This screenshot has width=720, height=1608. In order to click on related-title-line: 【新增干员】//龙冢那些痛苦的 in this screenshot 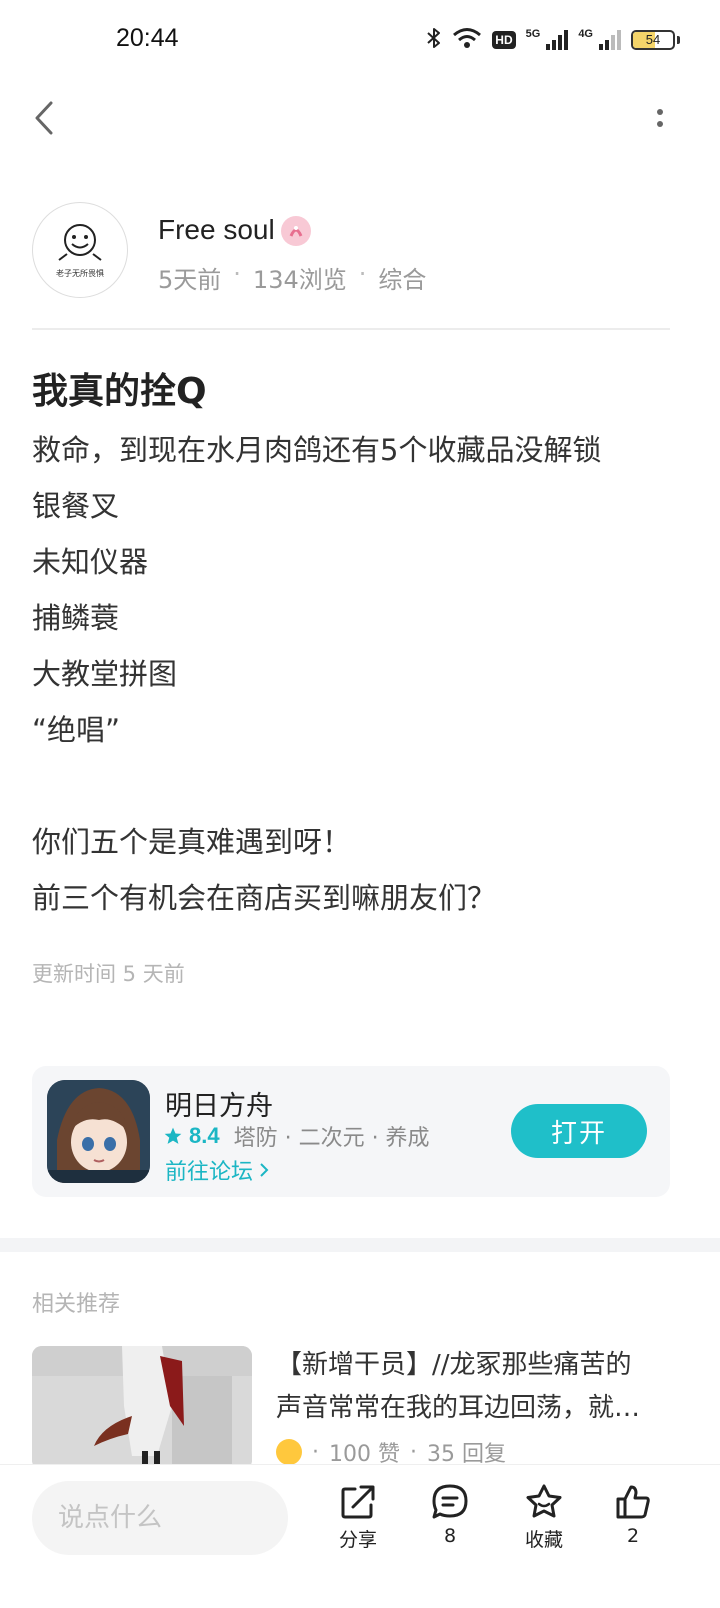, I will do `click(454, 1365)`.